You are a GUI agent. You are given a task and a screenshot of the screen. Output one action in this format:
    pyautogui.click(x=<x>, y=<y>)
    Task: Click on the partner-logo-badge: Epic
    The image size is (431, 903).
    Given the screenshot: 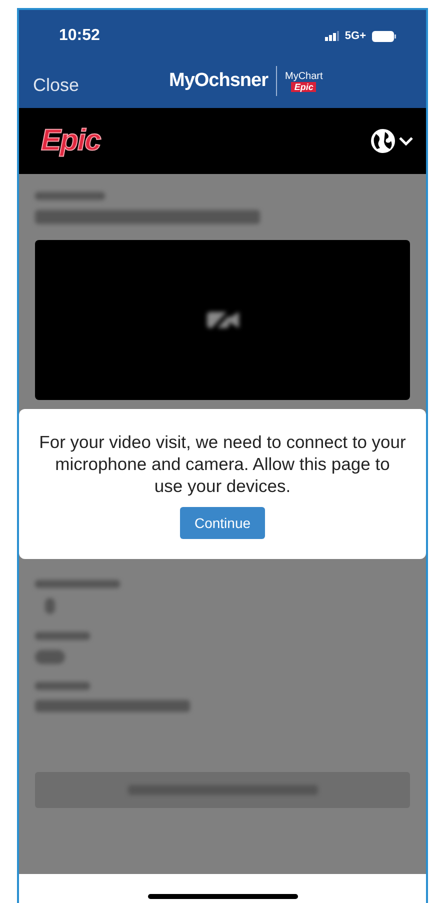 What is the action you would take?
    pyautogui.click(x=303, y=87)
    